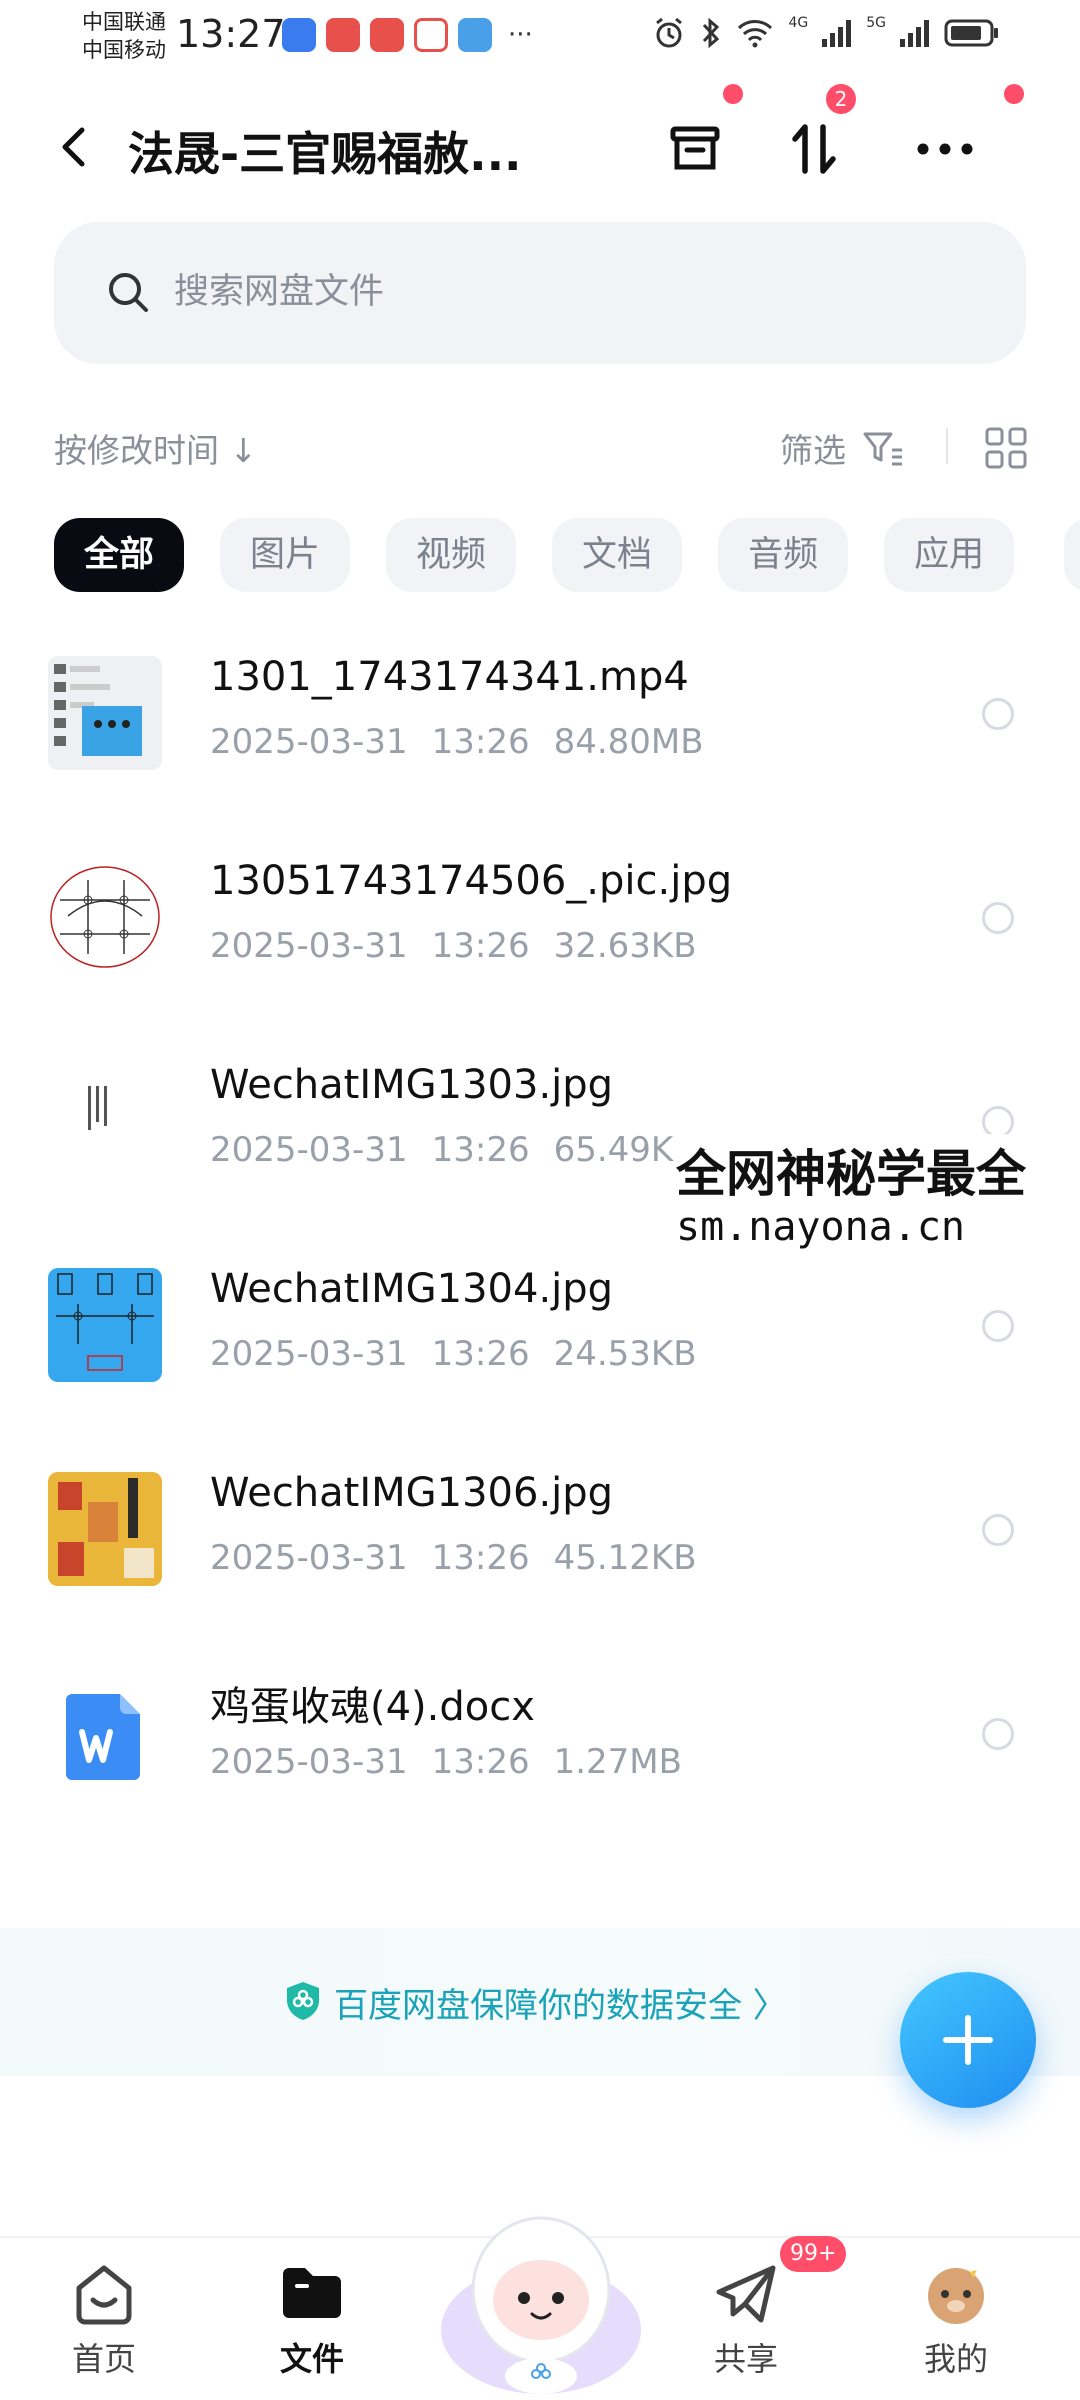  Describe the element at coordinates (560, 2006) in the screenshot. I see `security-banner-text: 百度网盘保障你的数据安全 〉` at that location.